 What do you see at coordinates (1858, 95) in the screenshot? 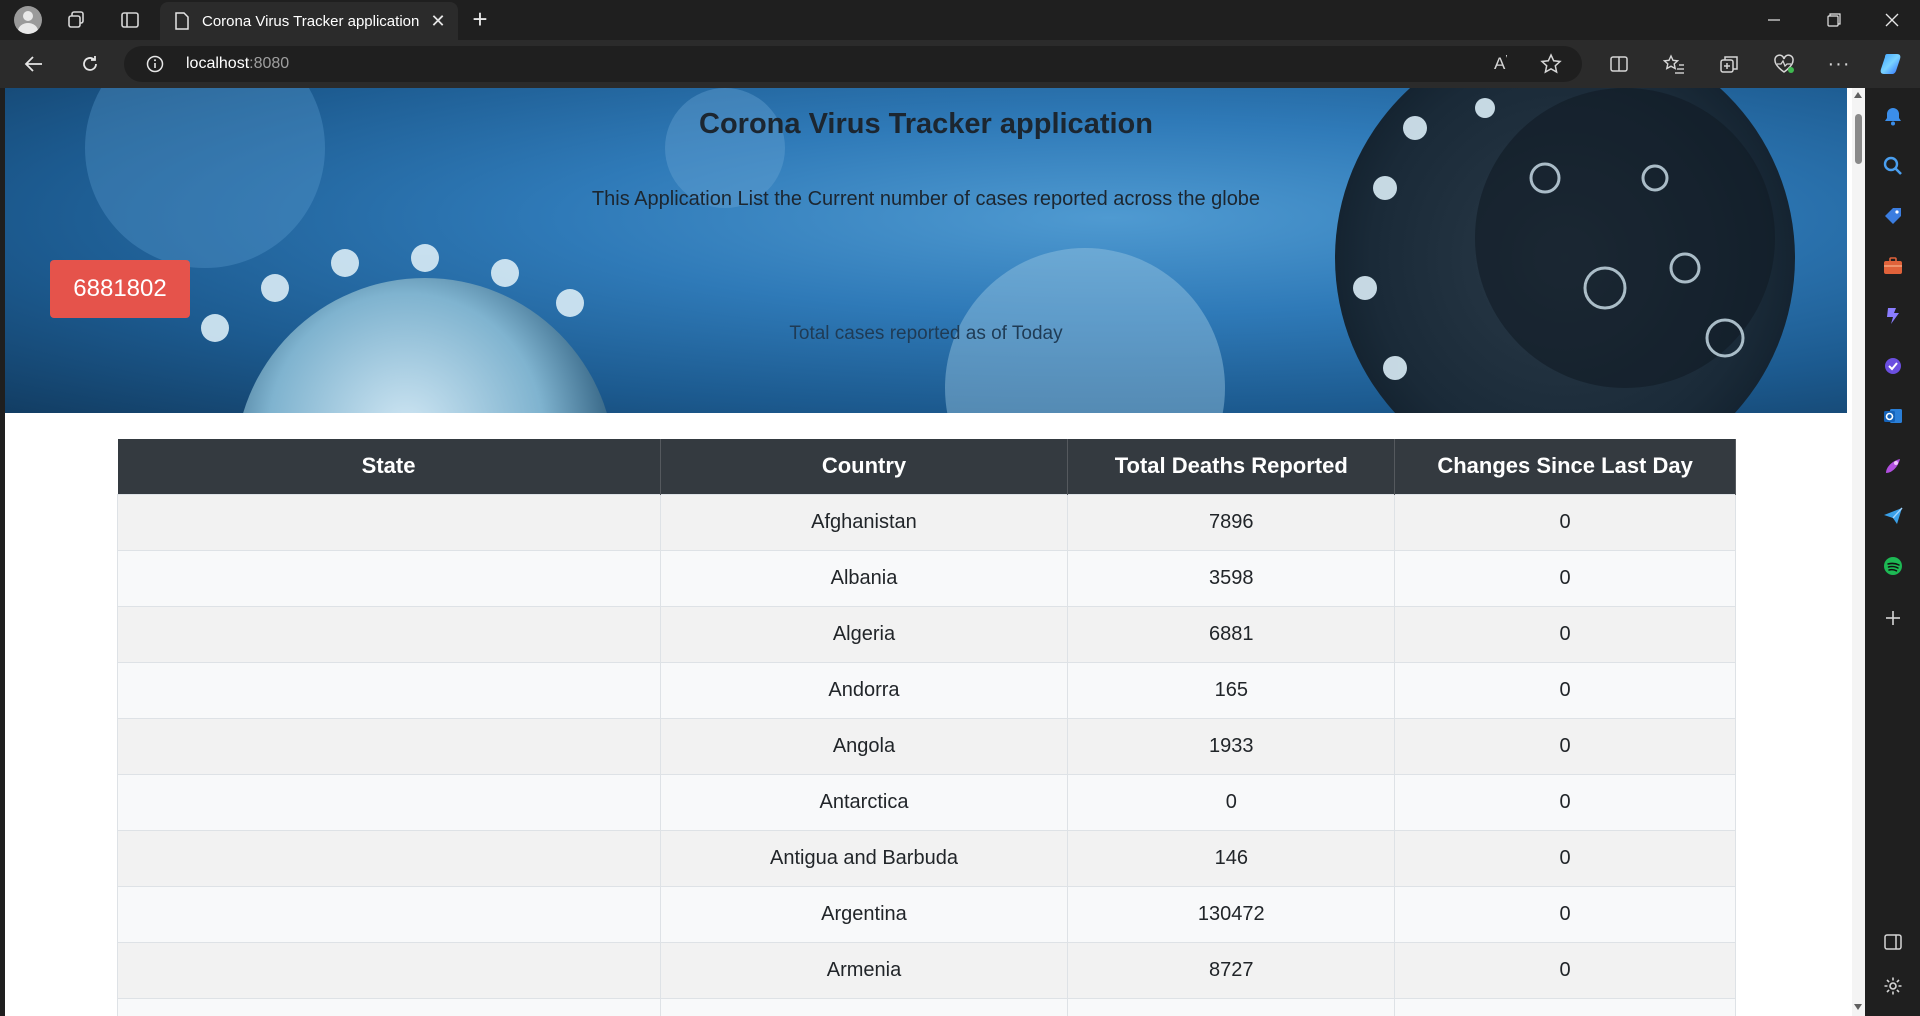
I see `scroll-up-icon` at bounding box center [1858, 95].